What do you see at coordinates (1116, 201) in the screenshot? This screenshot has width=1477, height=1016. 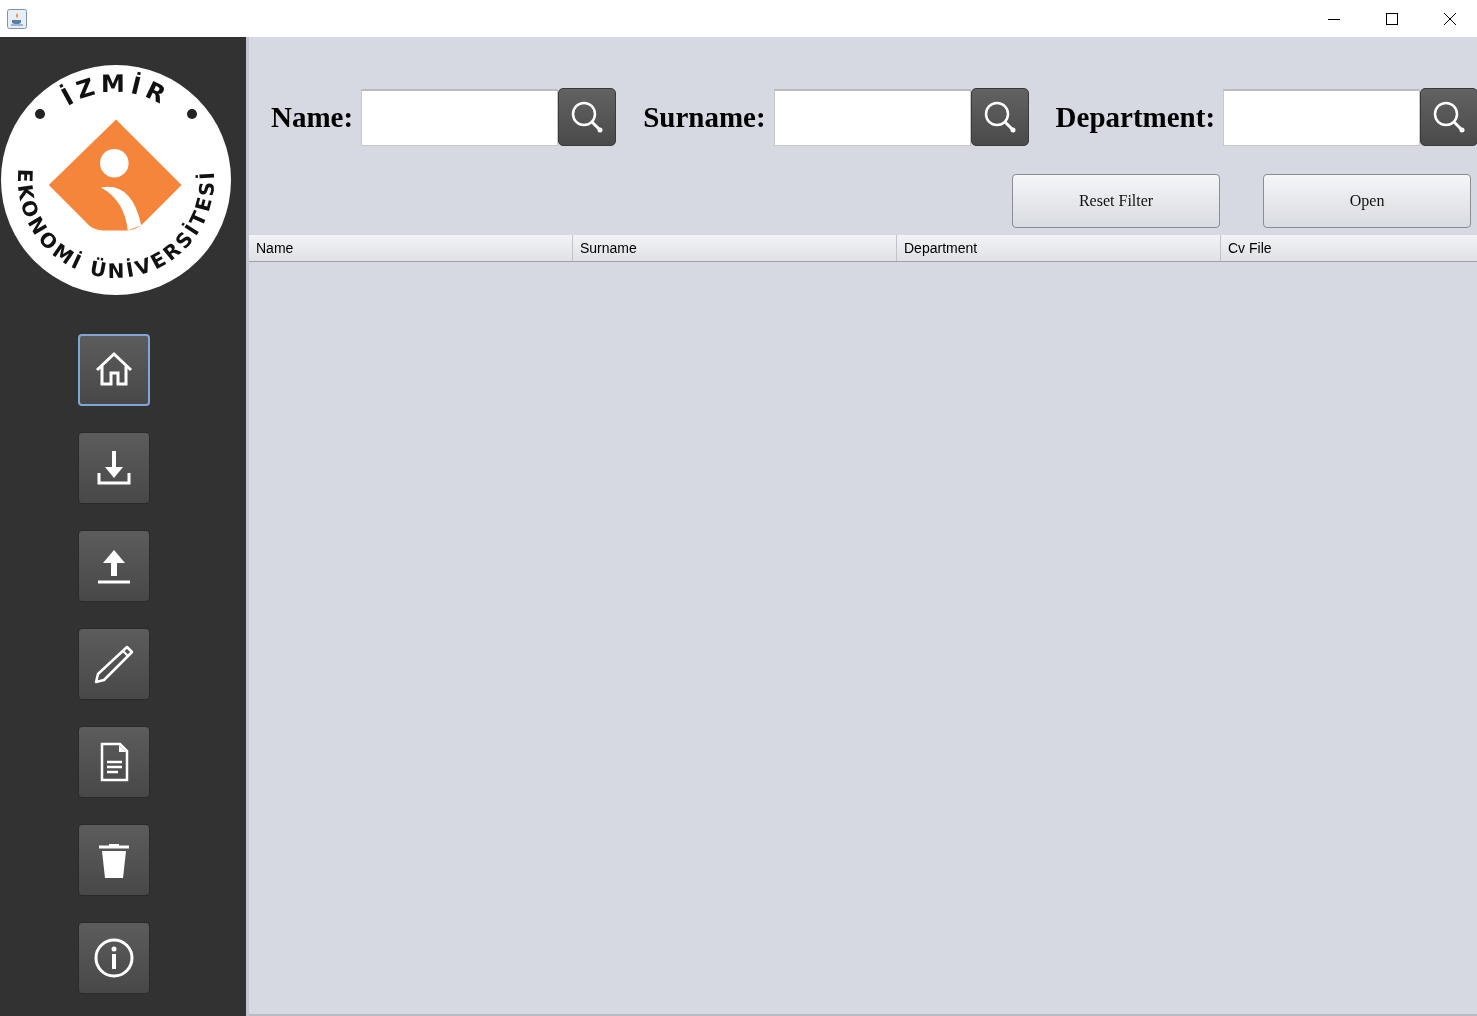 I see `action-button: Reset Filter` at bounding box center [1116, 201].